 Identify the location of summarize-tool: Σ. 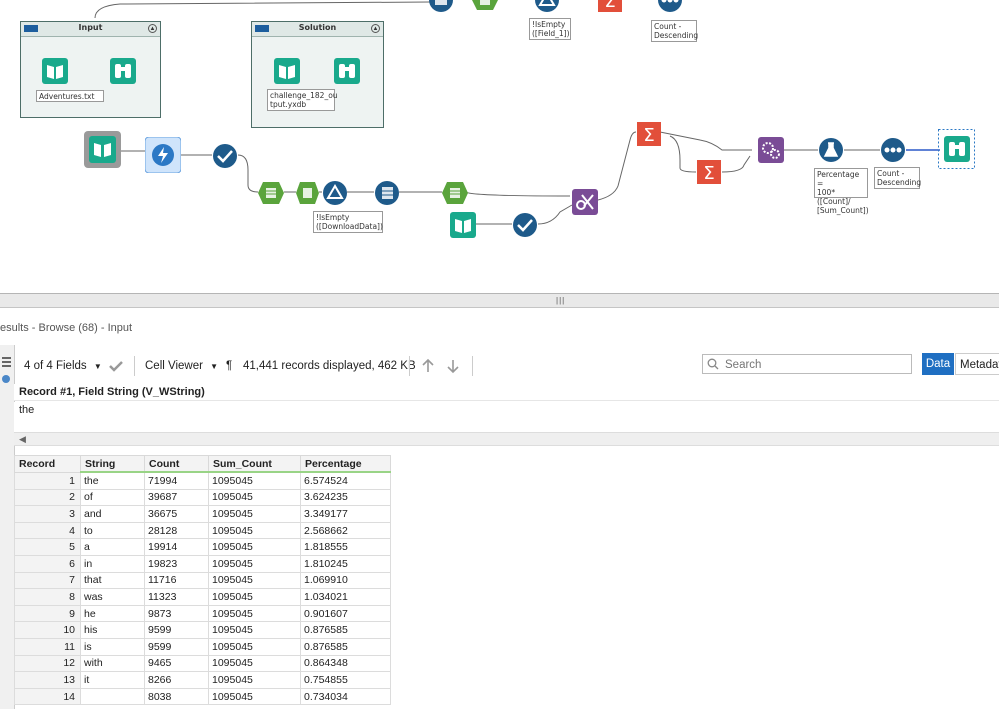
(649, 134).